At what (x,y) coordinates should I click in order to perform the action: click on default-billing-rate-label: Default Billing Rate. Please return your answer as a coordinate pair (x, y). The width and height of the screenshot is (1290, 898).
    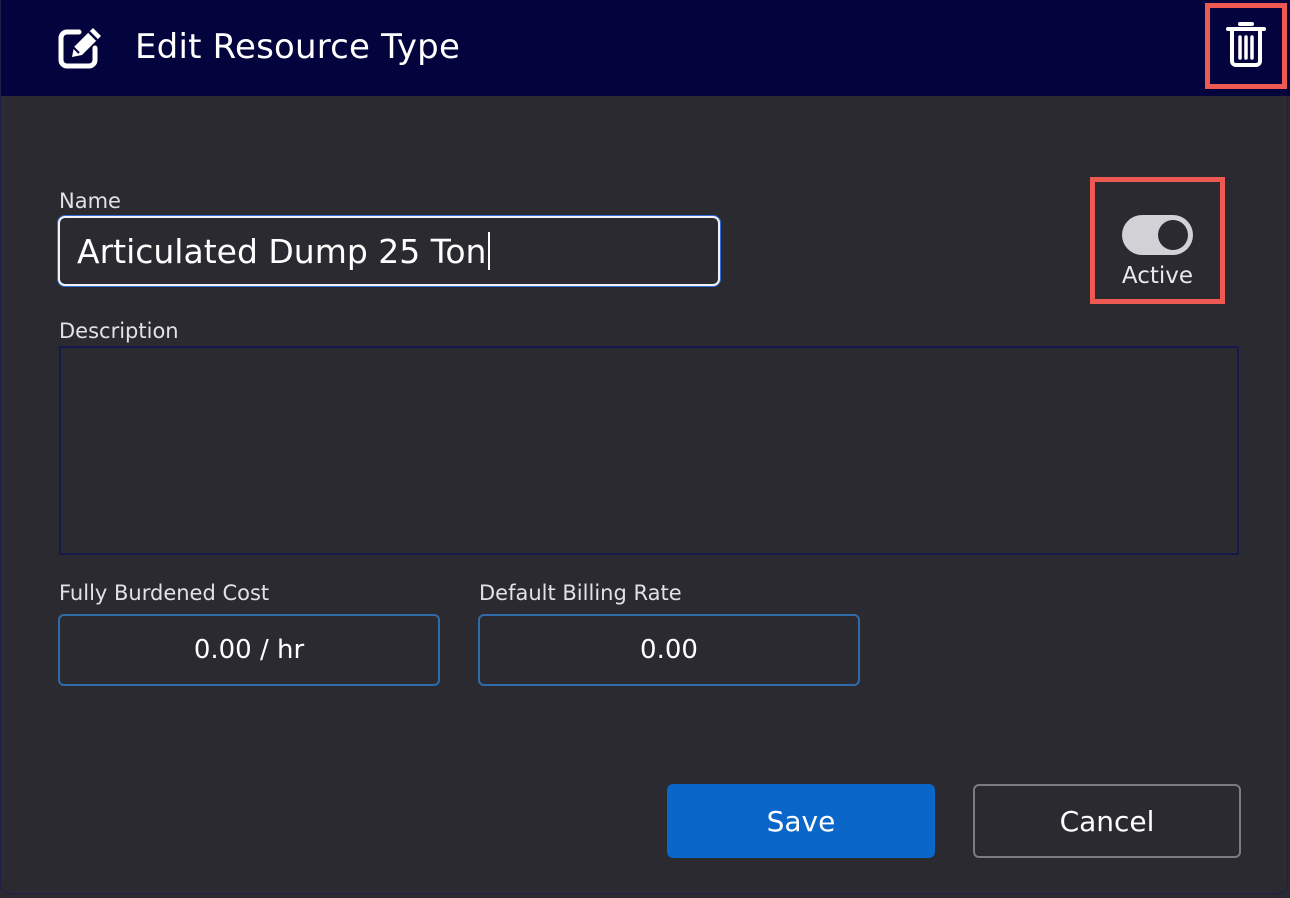
    Looking at the image, I should click on (580, 593).